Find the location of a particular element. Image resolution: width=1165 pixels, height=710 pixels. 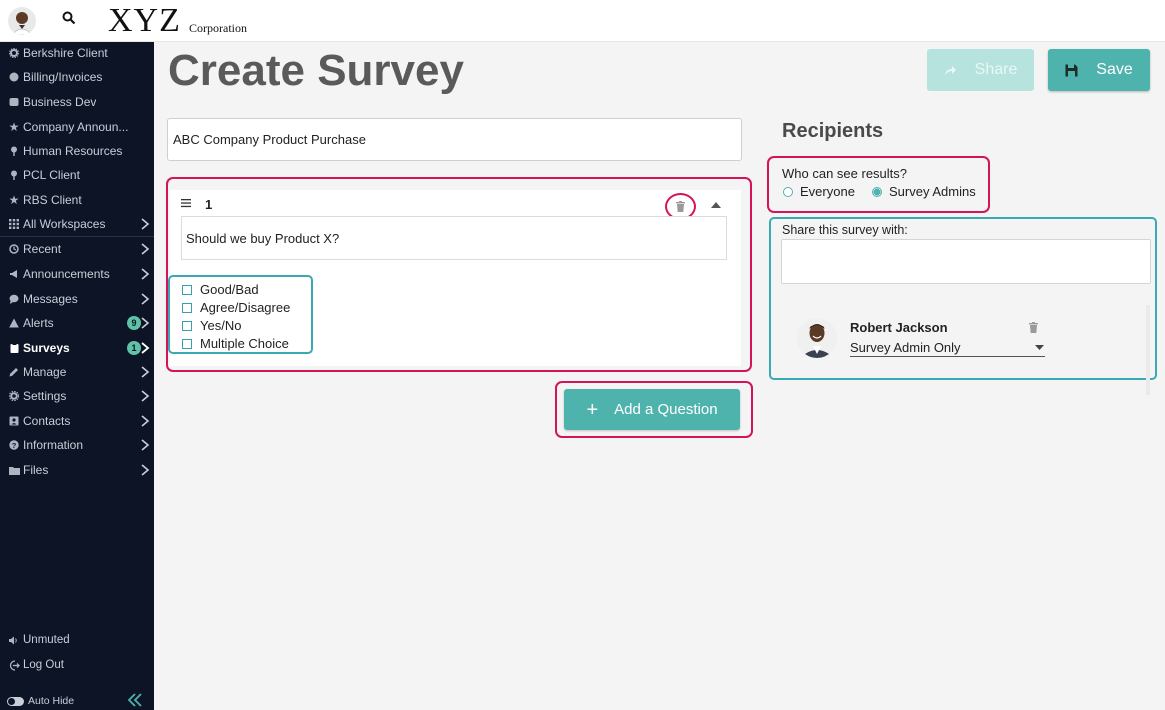

history-icon is located at coordinates (14, 249).